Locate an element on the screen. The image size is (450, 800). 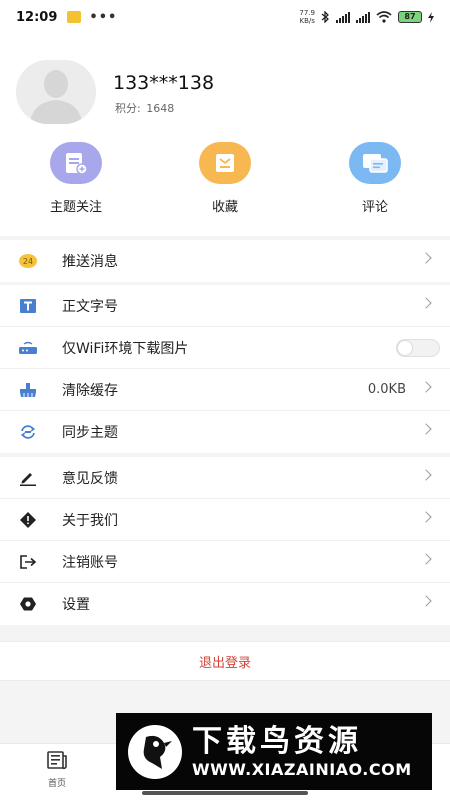
menu-item-label: 推送消息 is located at coordinates (90, 262).